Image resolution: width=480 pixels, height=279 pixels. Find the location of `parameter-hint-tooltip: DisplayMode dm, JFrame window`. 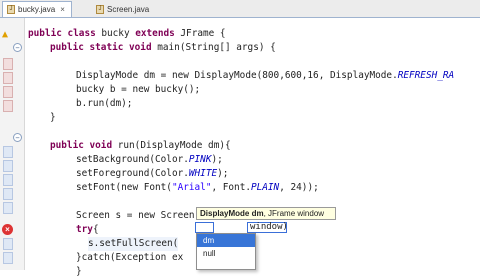

parameter-hint-tooltip: DisplayMode dm, JFrame window is located at coordinates (266, 213).